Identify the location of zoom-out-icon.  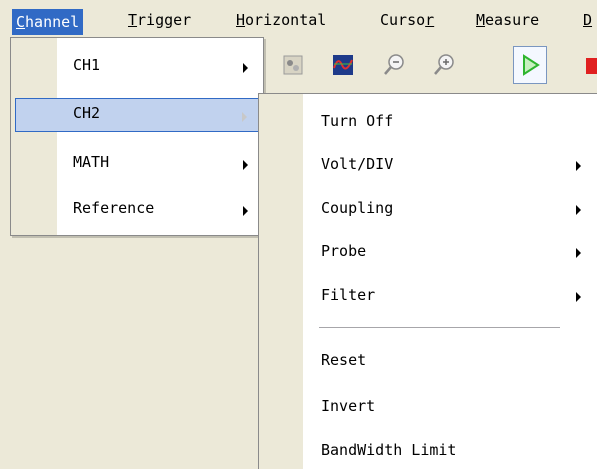
(394, 64).